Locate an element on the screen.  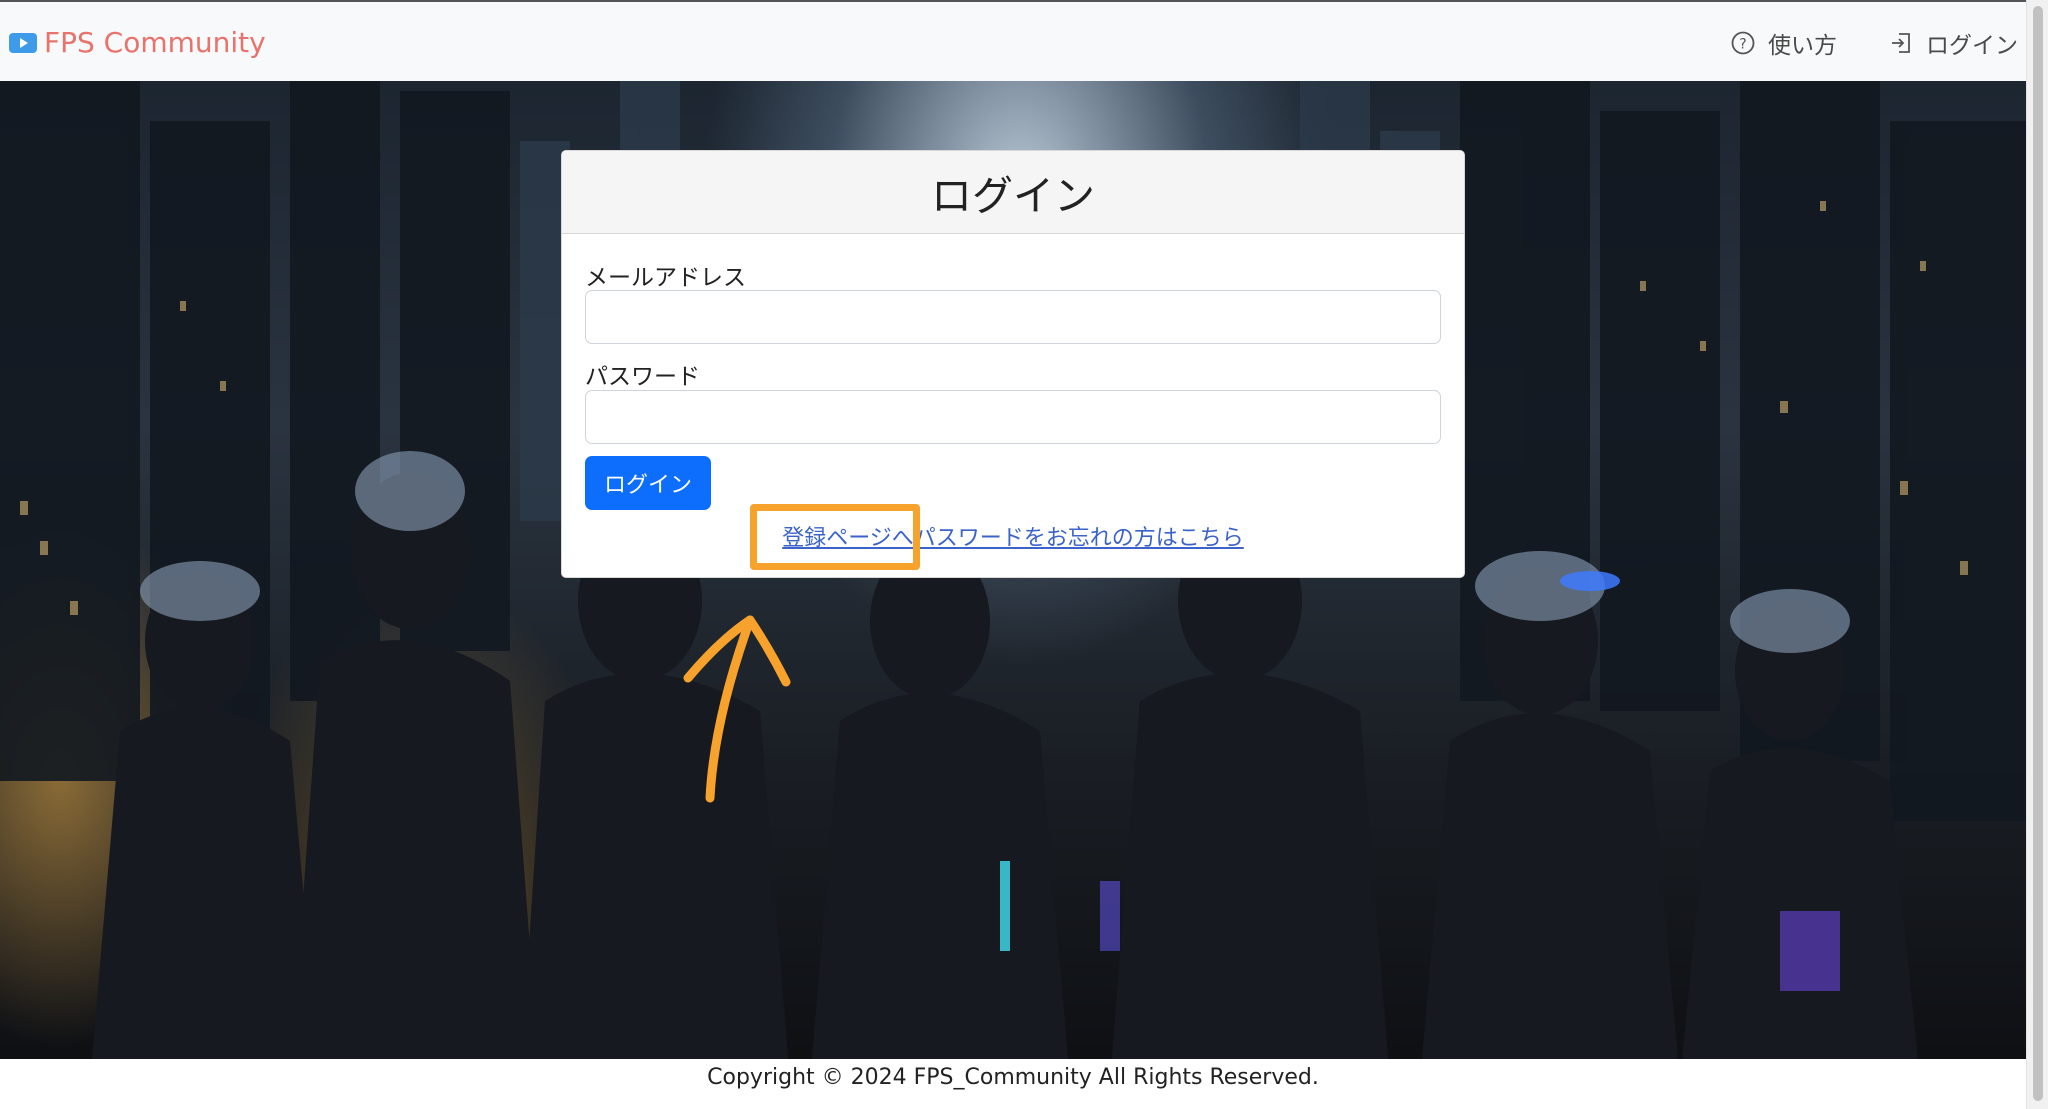
help-link-label: 使い方 is located at coordinates (1802, 46).